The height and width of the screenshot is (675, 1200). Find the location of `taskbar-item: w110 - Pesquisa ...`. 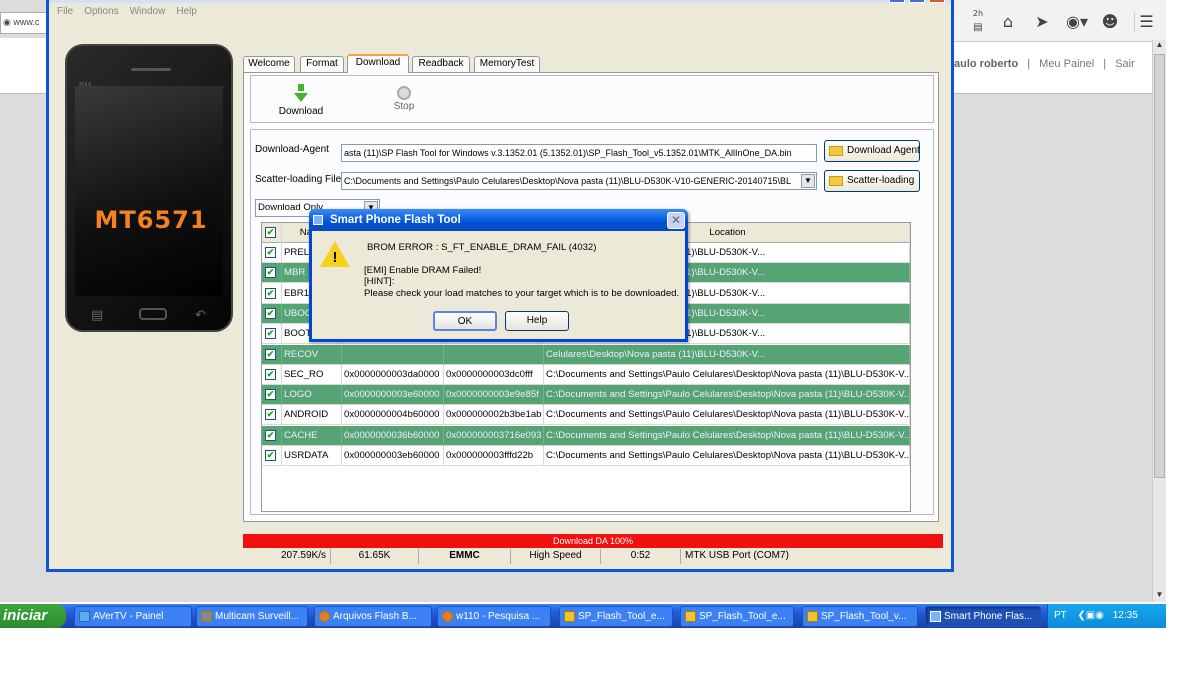

taskbar-item: w110 - Pesquisa ... is located at coordinates (494, 616).